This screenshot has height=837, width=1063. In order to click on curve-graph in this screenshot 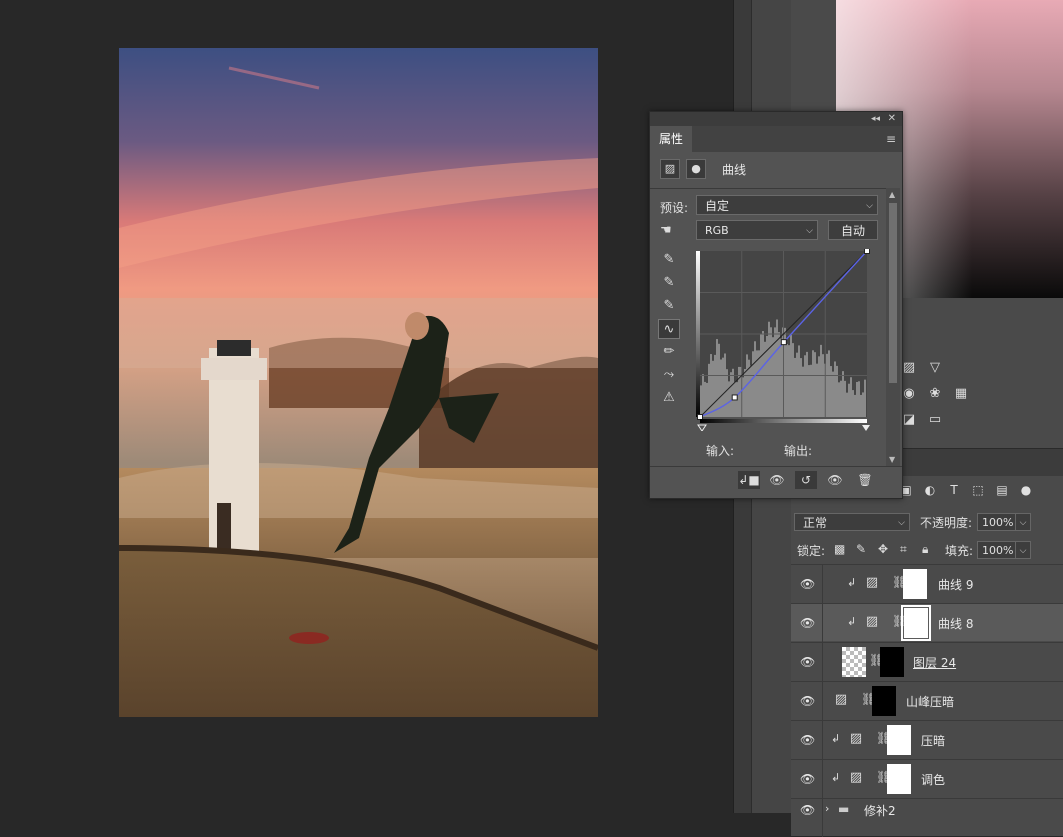, I will do `click(783, 340)`.